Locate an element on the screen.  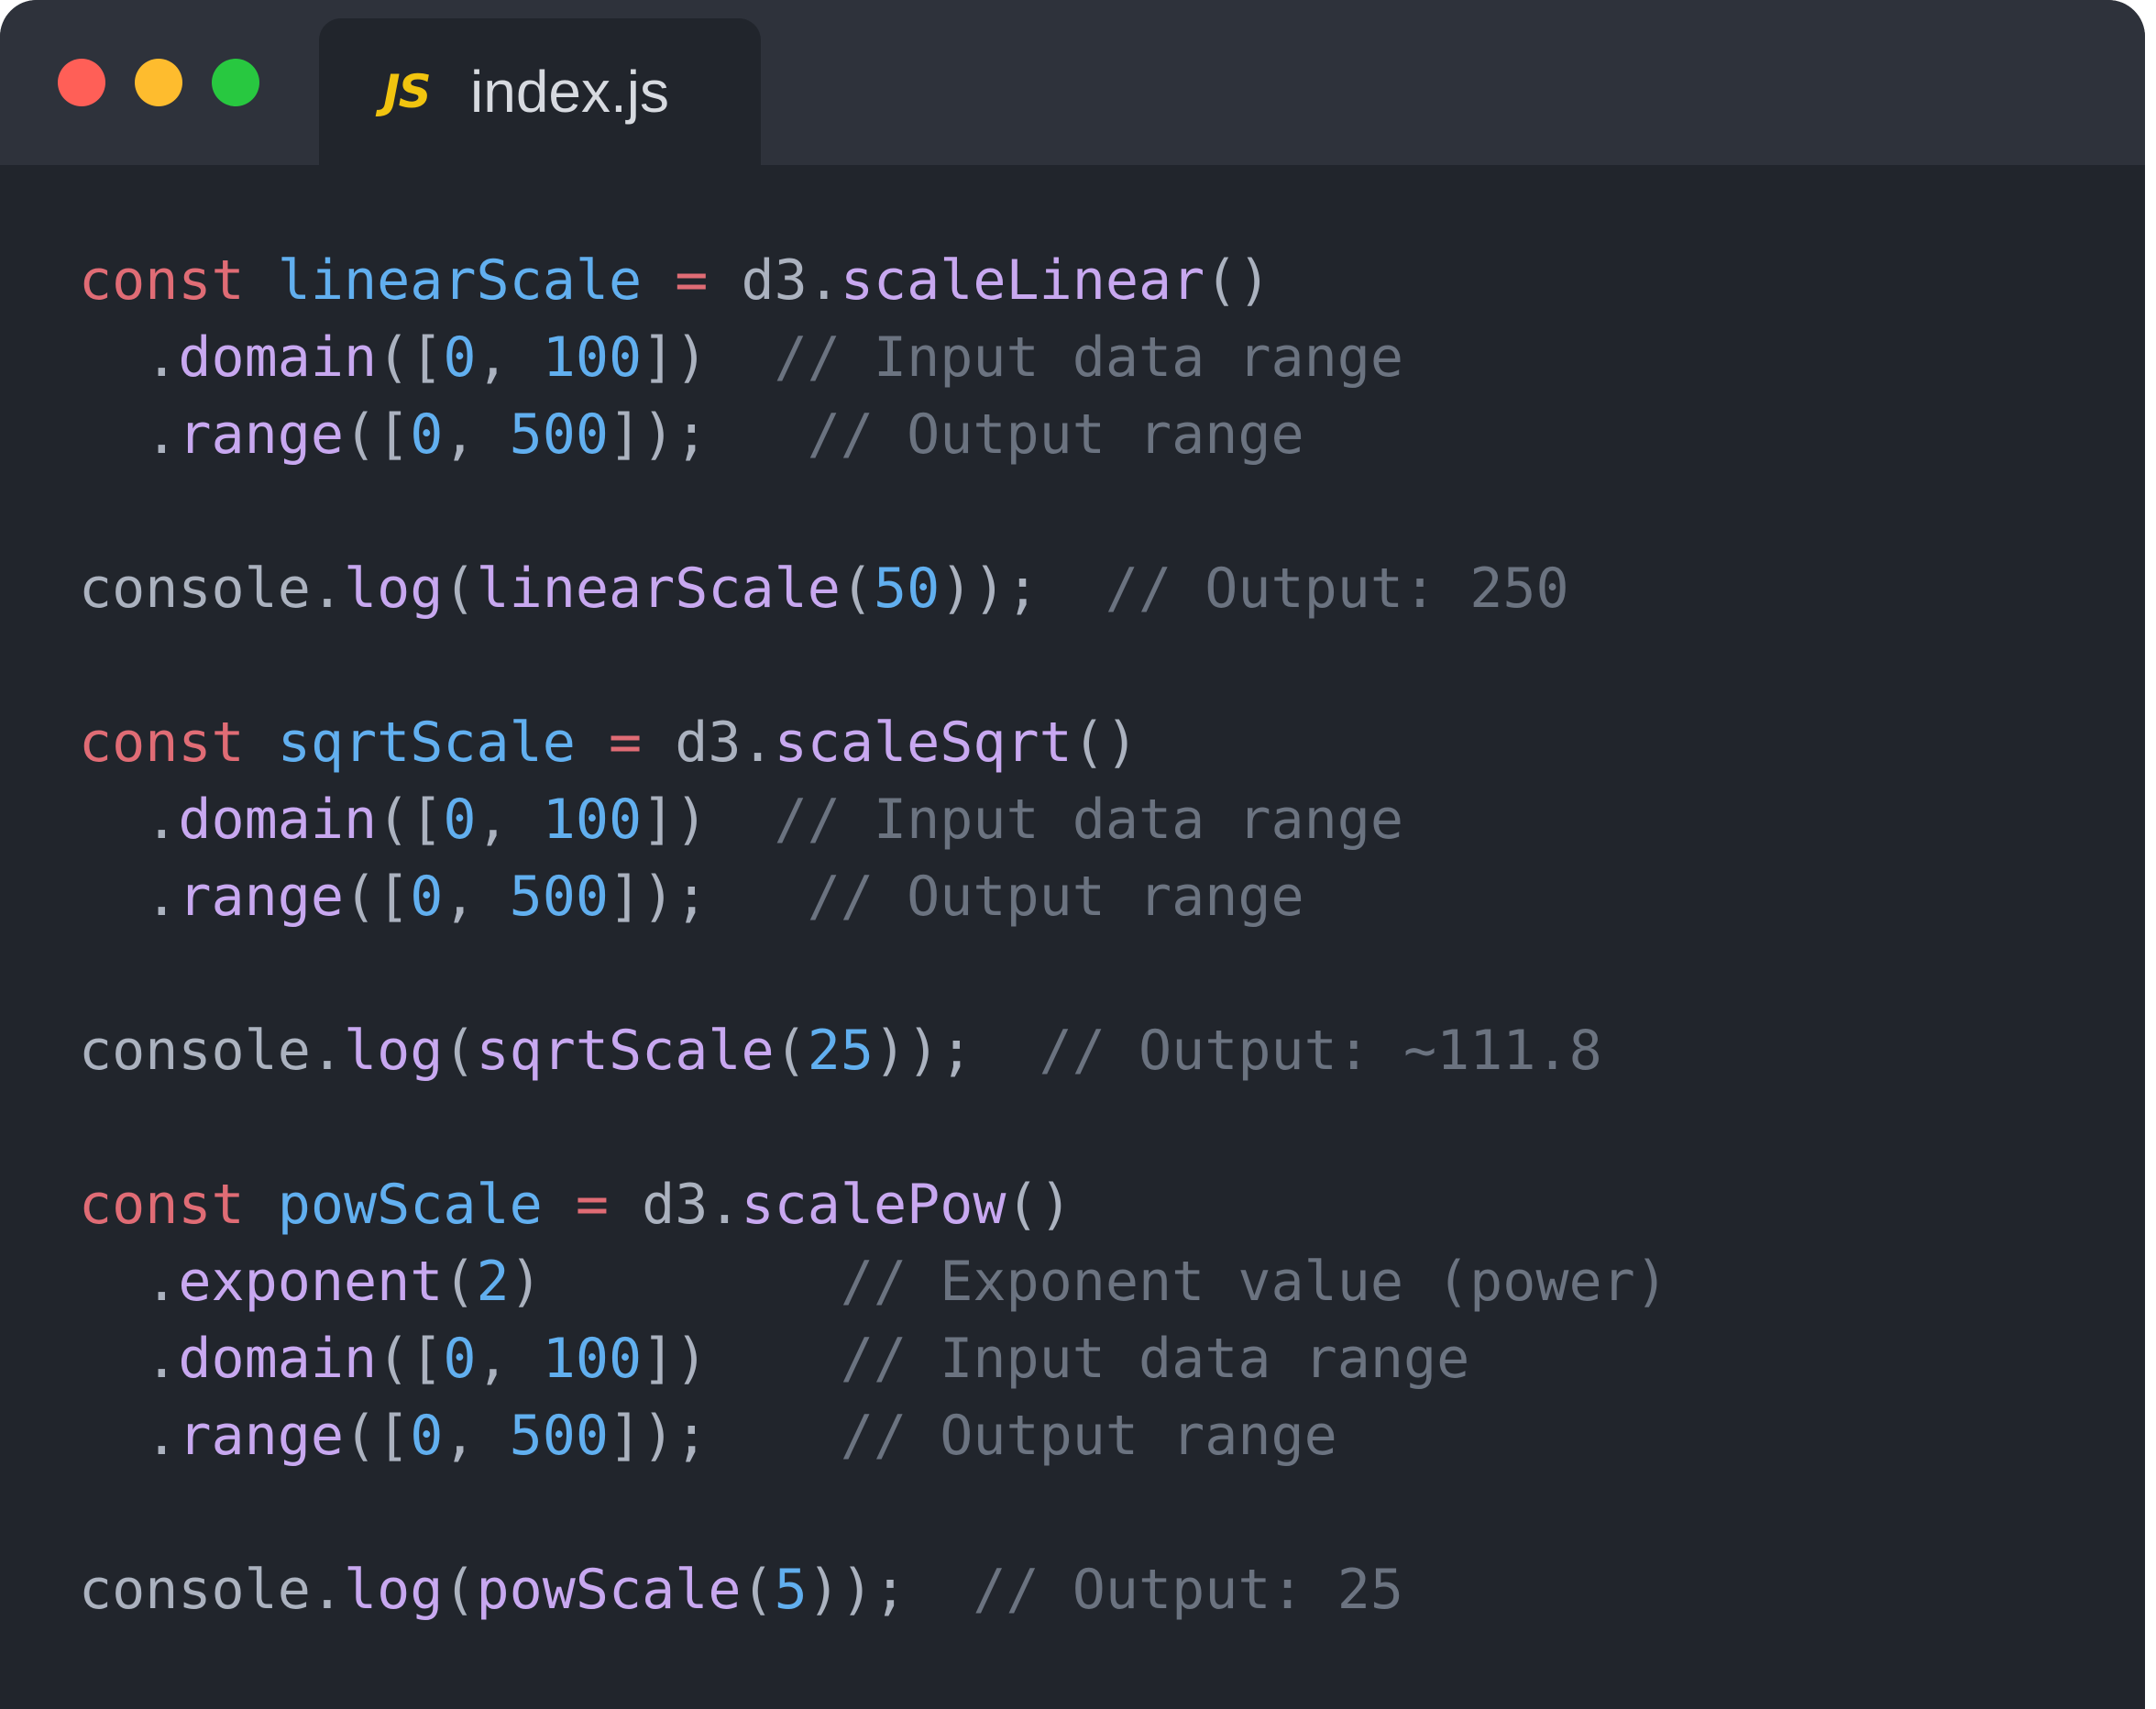
code-line: const linearScale = d3.scaleLinear() is located at coordinates (873, 280).